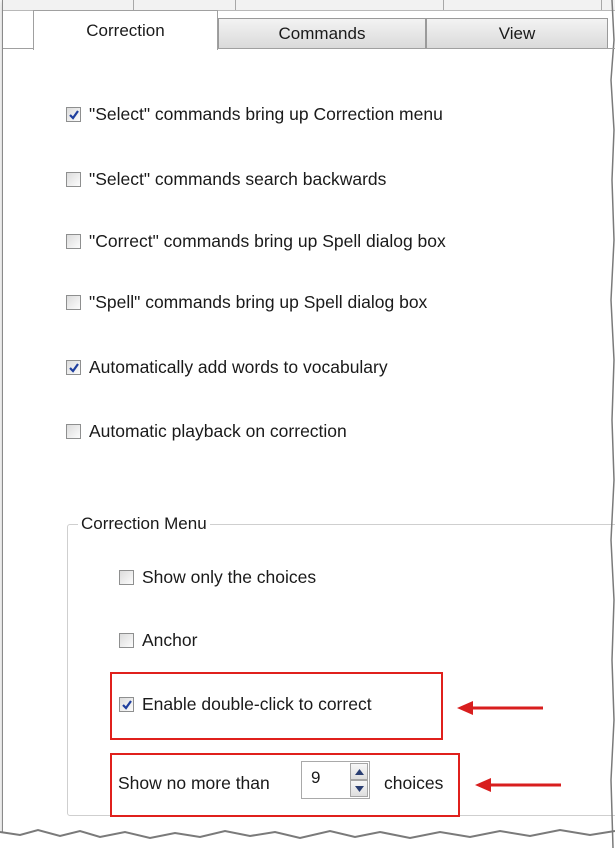  Describe the element at coordinates (315, 778) in the screenshot. I see `max-choices-value: 9` at that location.